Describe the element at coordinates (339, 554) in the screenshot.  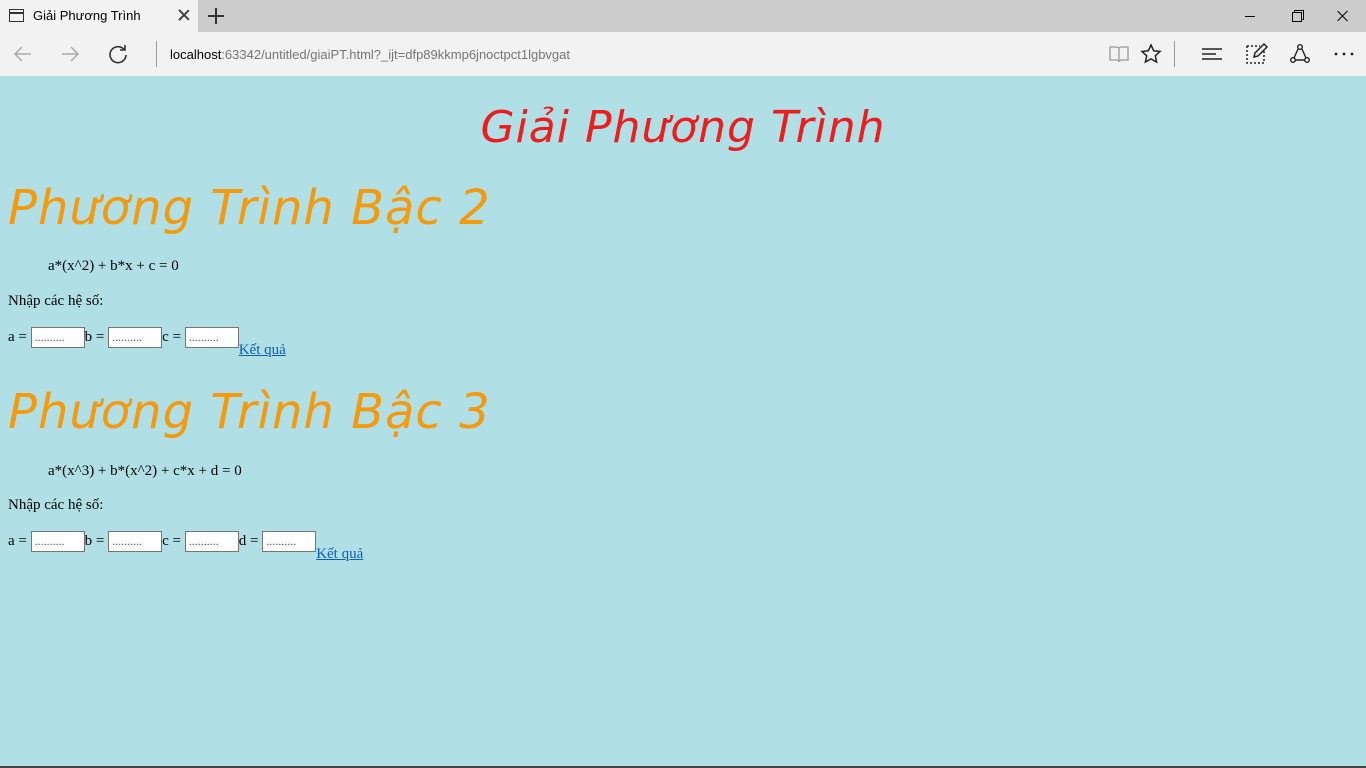
I see `cubic-result-link: Kết quả` at that location.